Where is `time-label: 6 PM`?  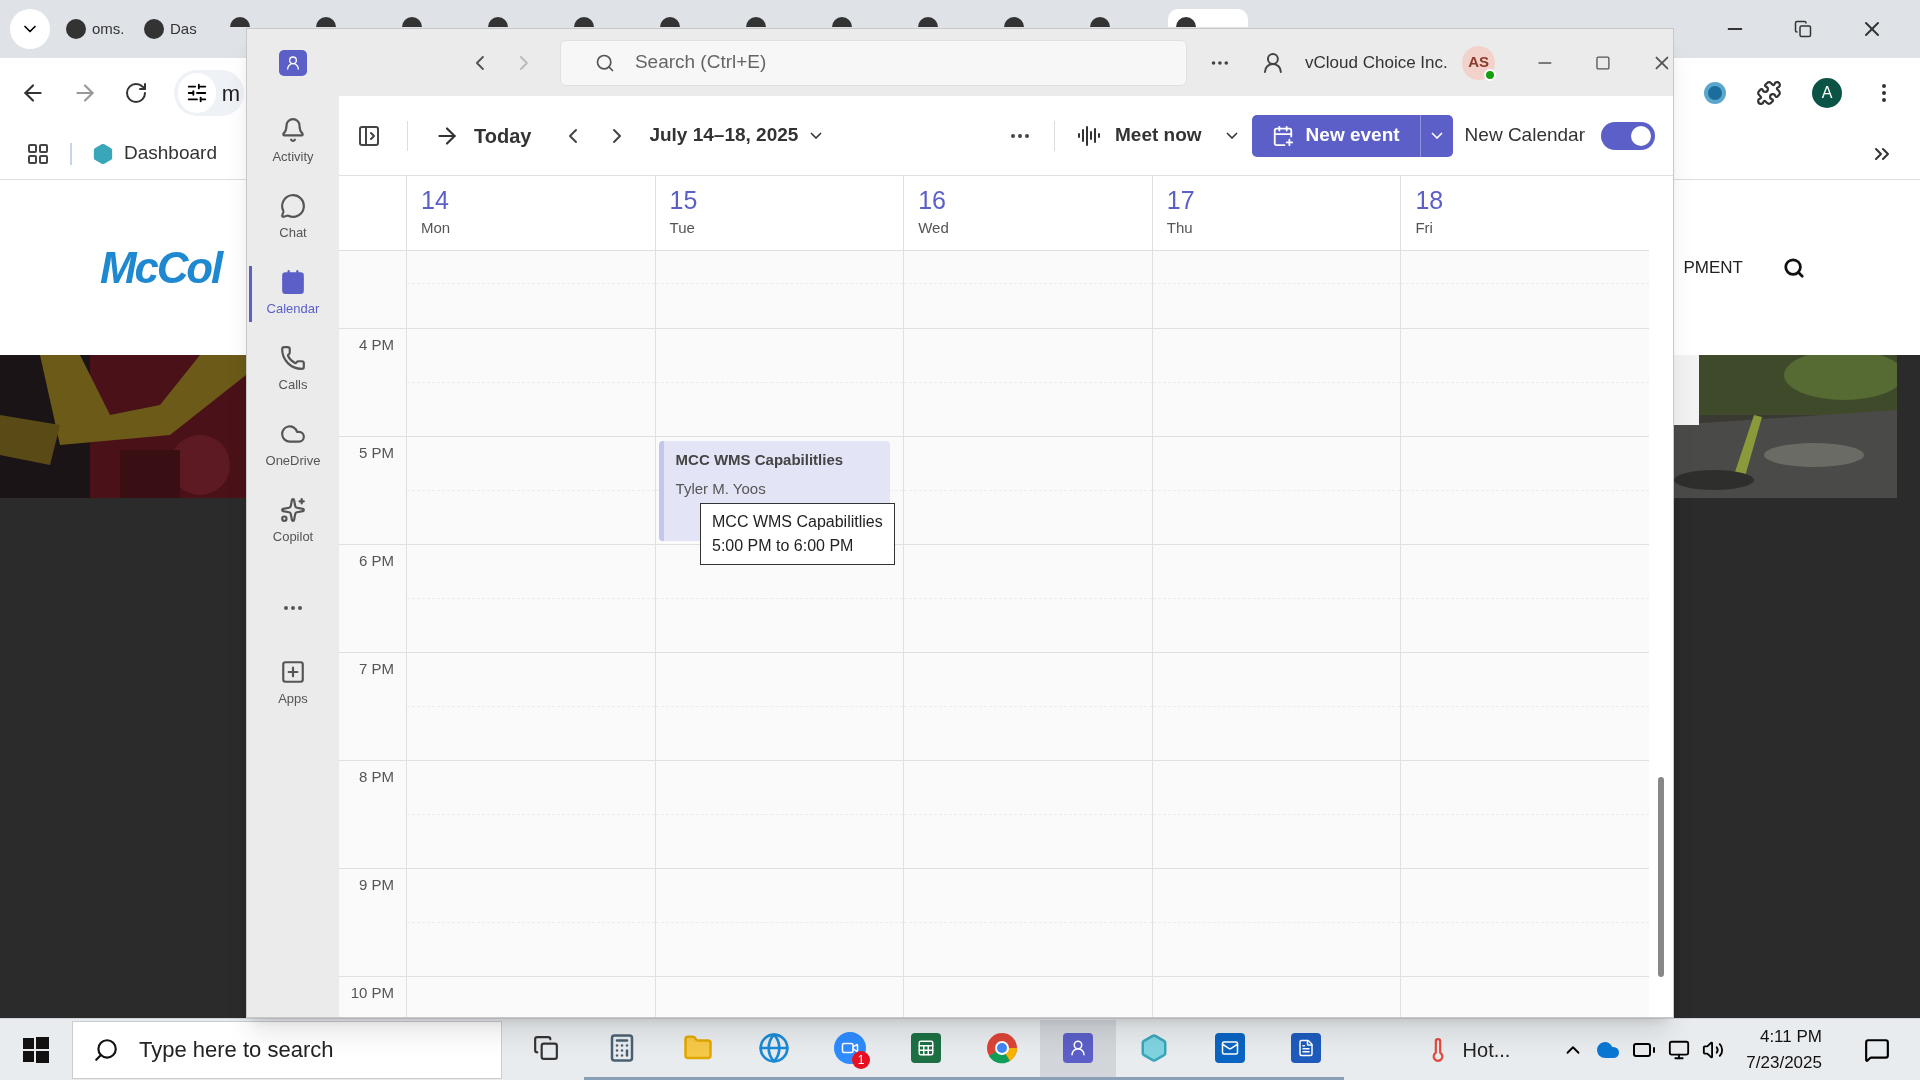 time-label: 6 PM is located at coordinates (376, 560).